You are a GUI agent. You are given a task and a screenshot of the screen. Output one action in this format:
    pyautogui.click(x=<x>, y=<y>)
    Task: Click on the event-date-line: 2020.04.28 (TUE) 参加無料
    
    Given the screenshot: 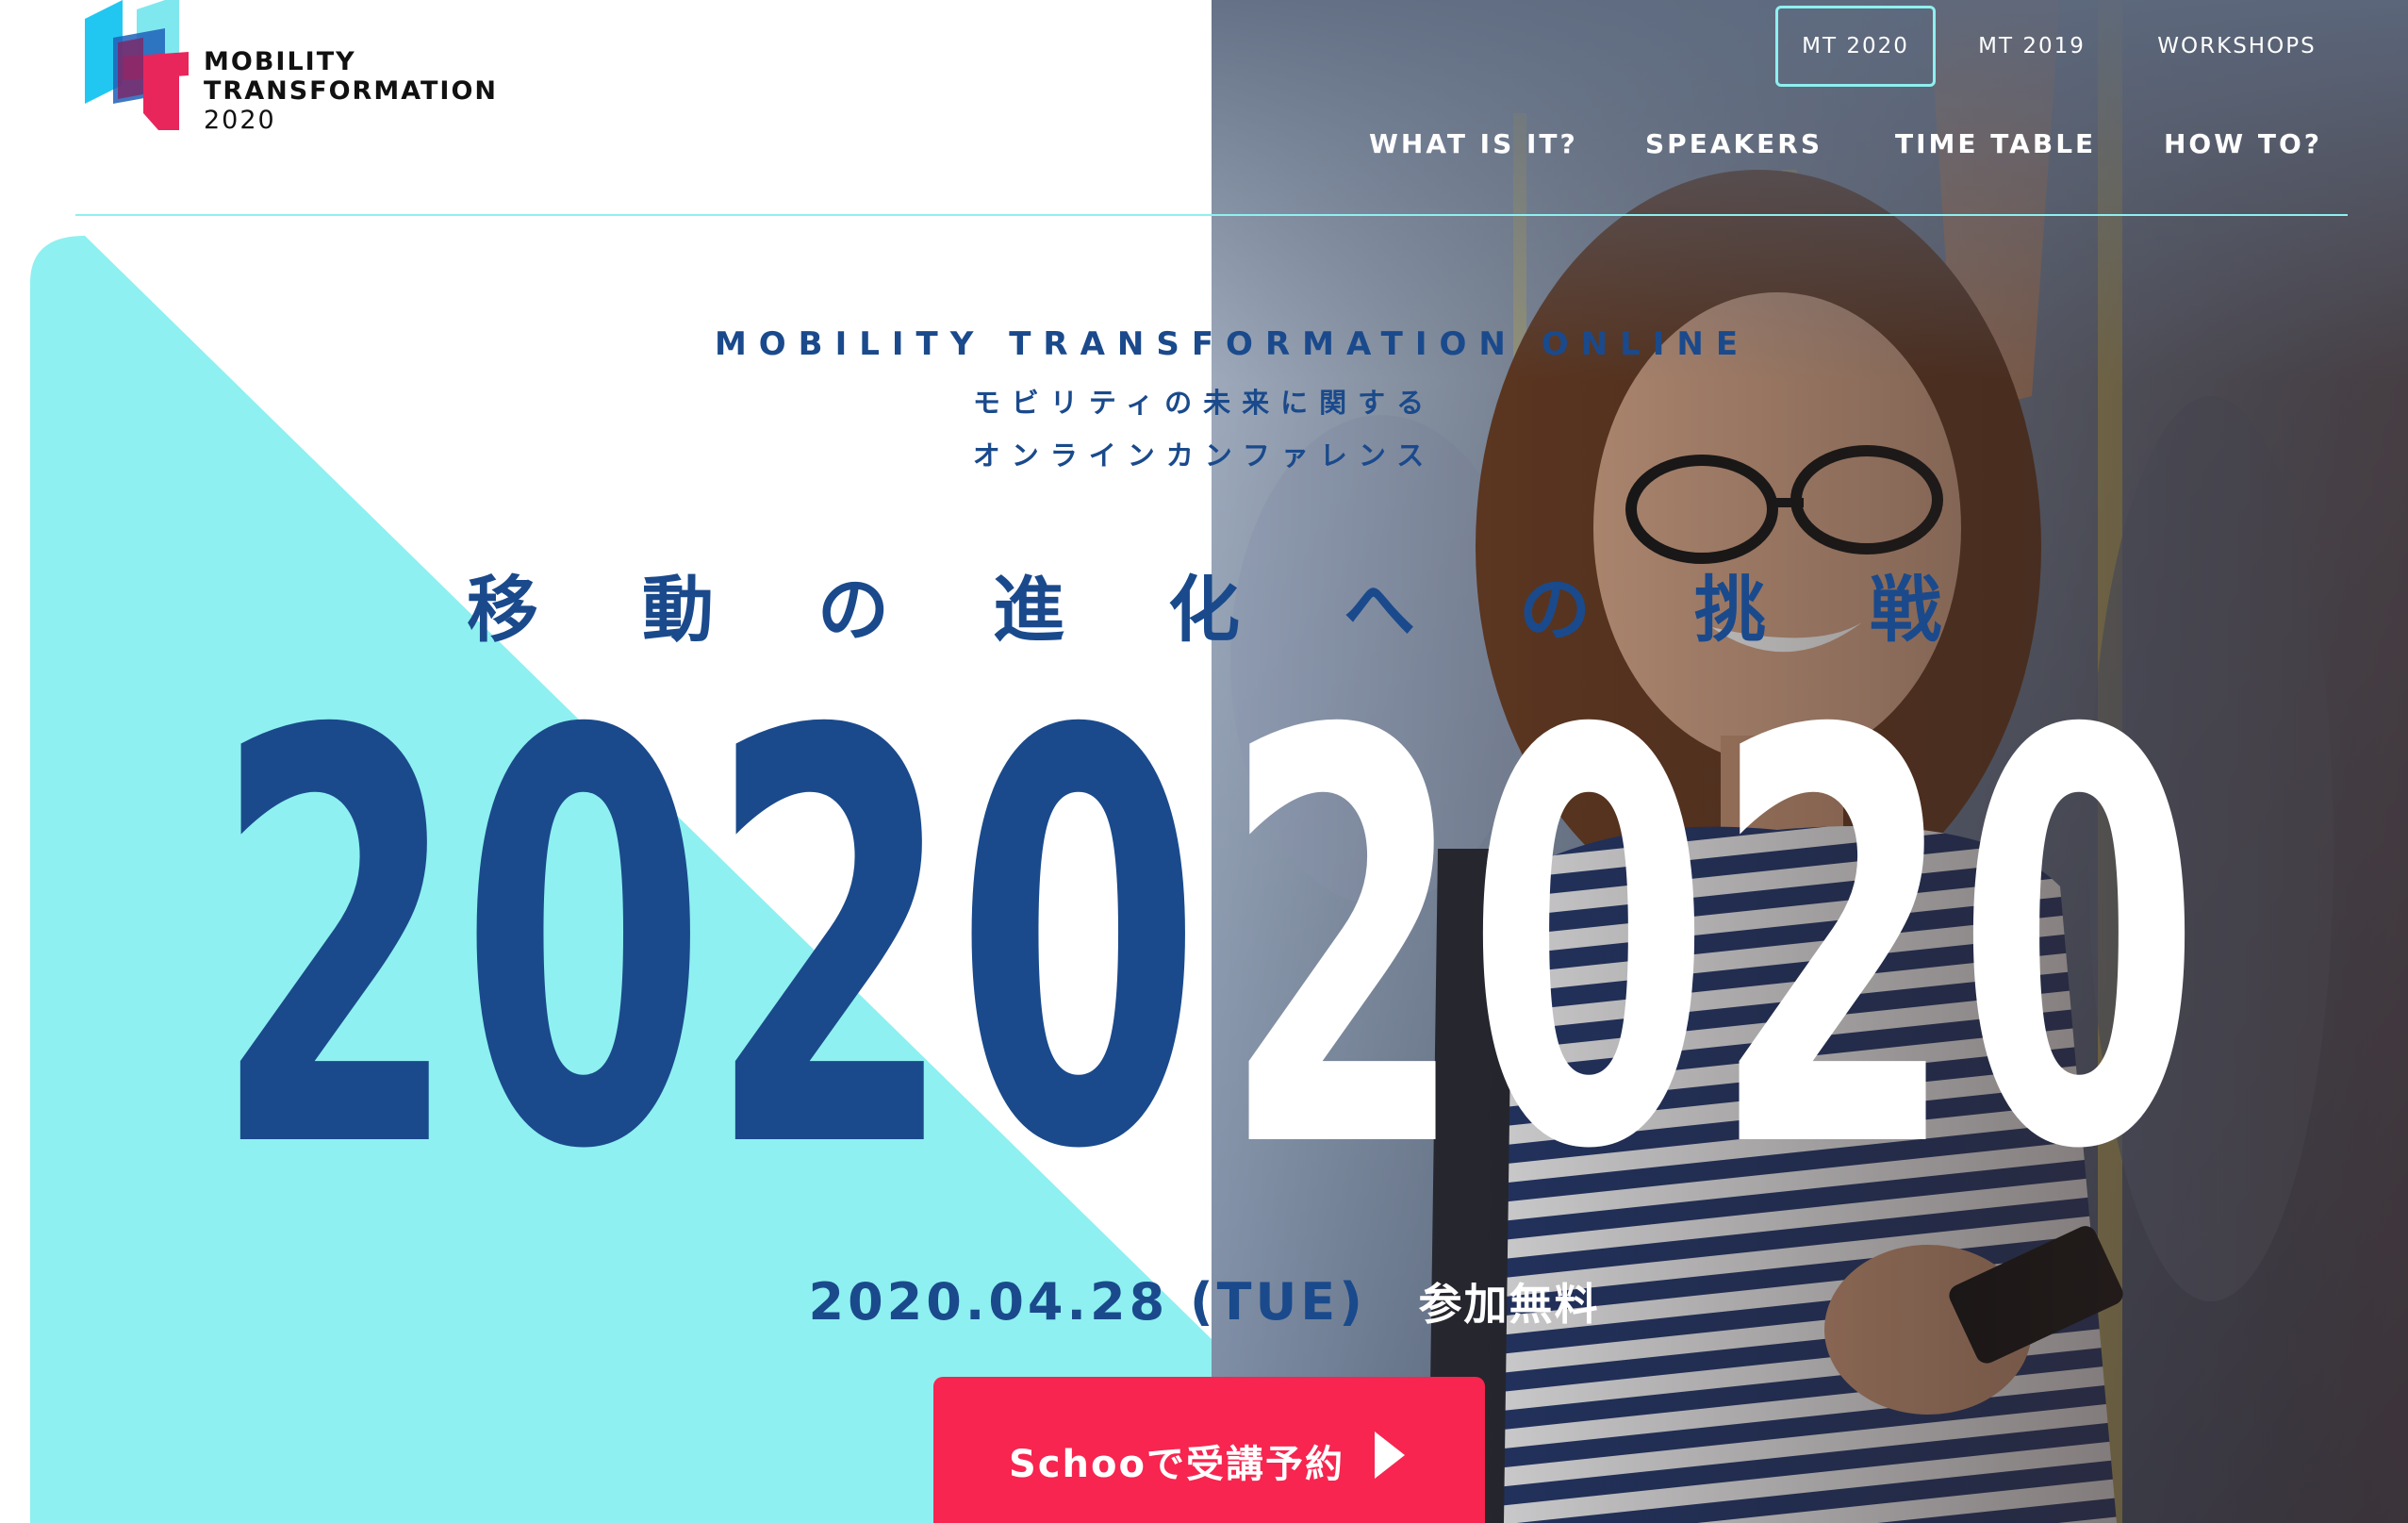 What is the action you would take?
    pyautogui.click(x=1204, y=1301)
    